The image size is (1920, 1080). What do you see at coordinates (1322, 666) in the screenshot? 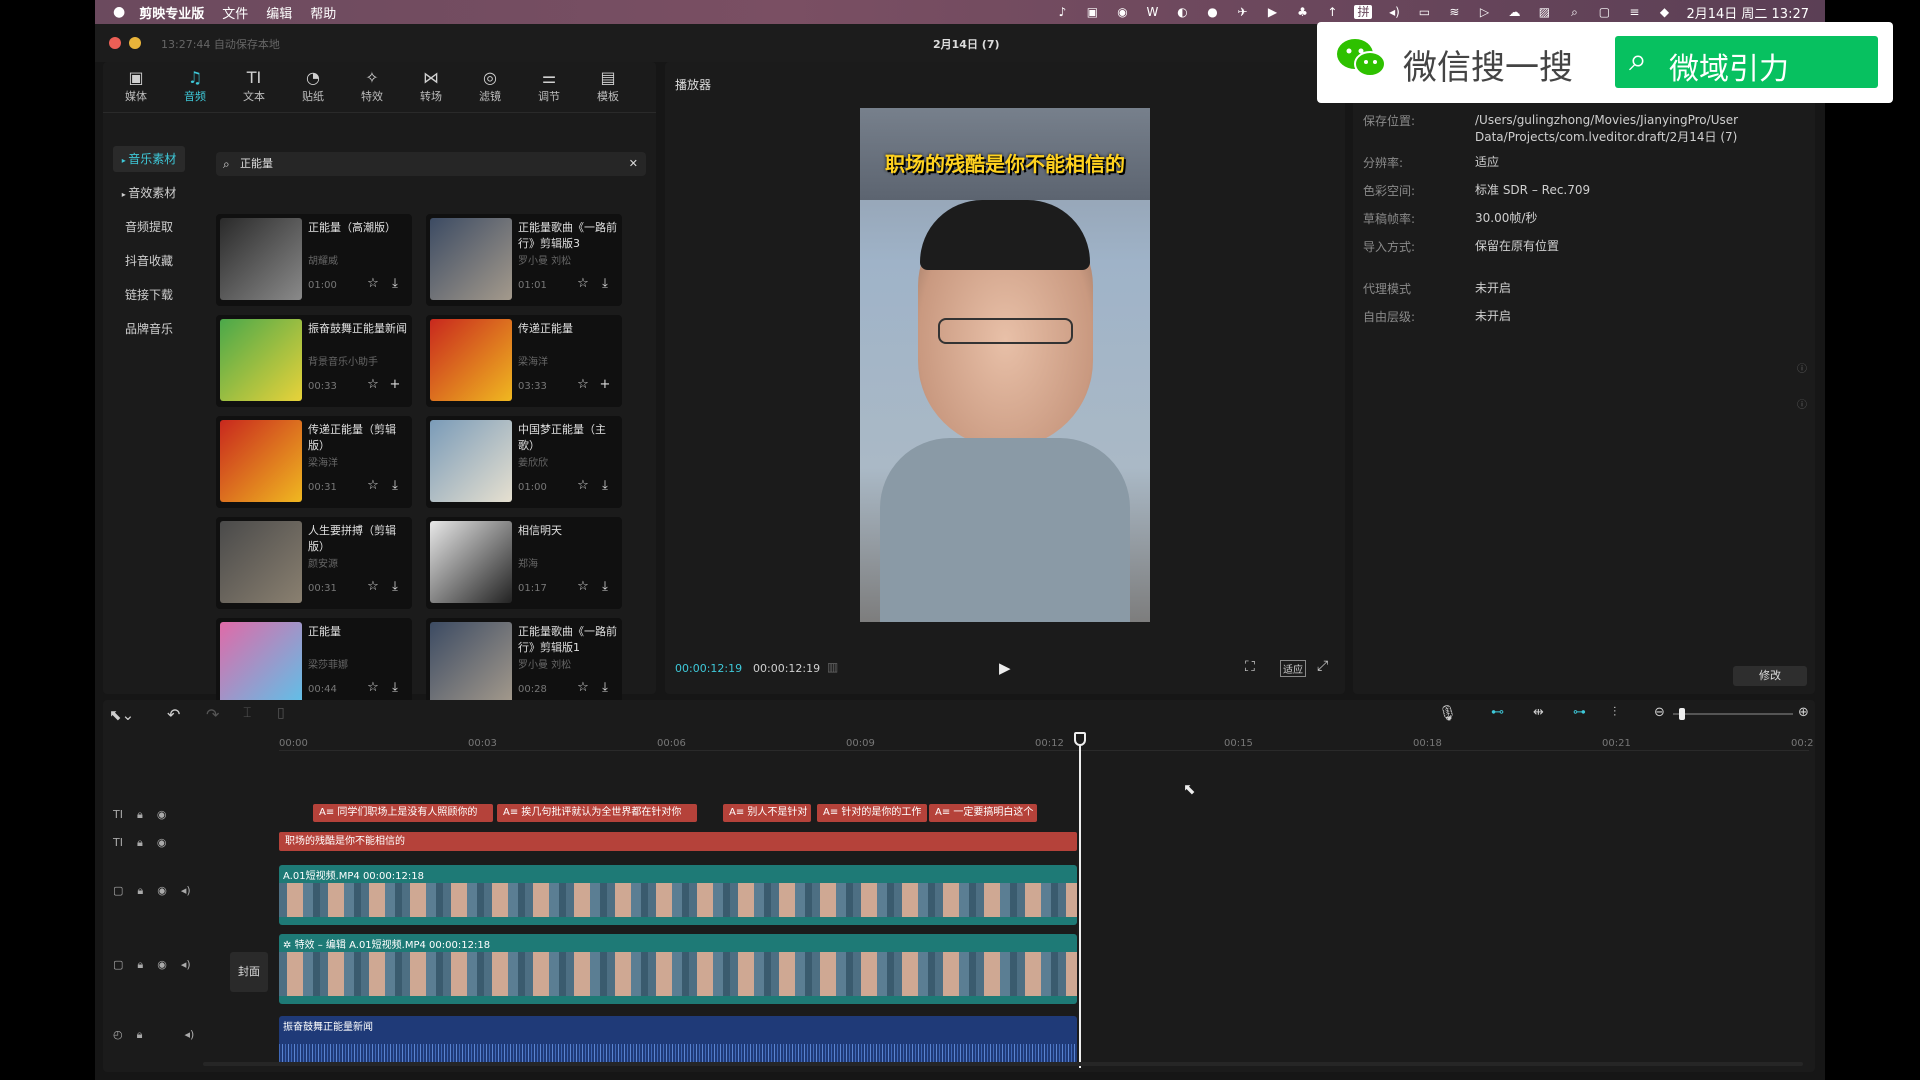
I see `fullscreen-icon: ⤢` at bounding box center [1322, 666].